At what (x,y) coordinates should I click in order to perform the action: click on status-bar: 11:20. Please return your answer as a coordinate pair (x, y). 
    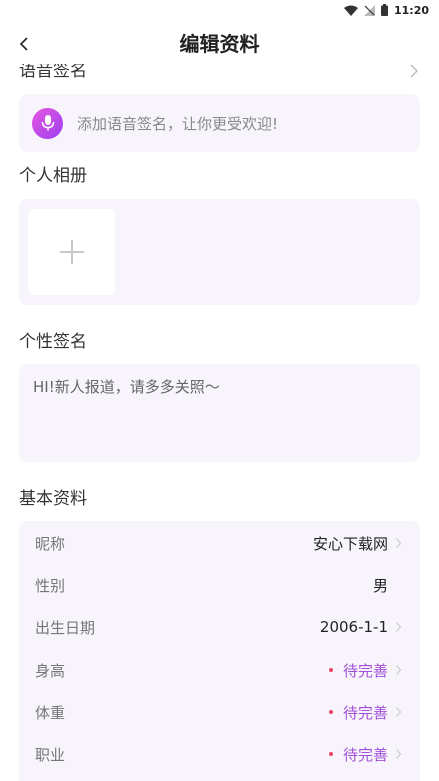
    Looking at the image, I should click on (219, 10).